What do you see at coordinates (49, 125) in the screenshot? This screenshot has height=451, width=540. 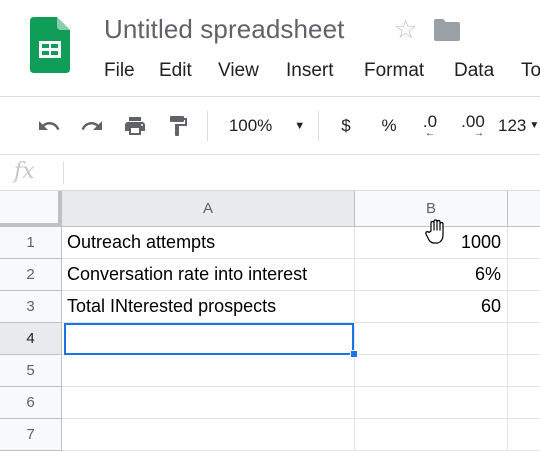 I see `undo-icon` at bounding box center [49, 125].